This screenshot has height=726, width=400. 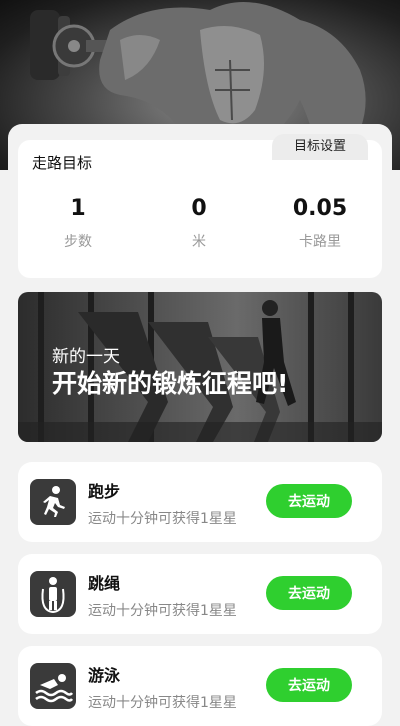 I want to click on stat-calories-value: 0.05, so click(x=320, y=208).